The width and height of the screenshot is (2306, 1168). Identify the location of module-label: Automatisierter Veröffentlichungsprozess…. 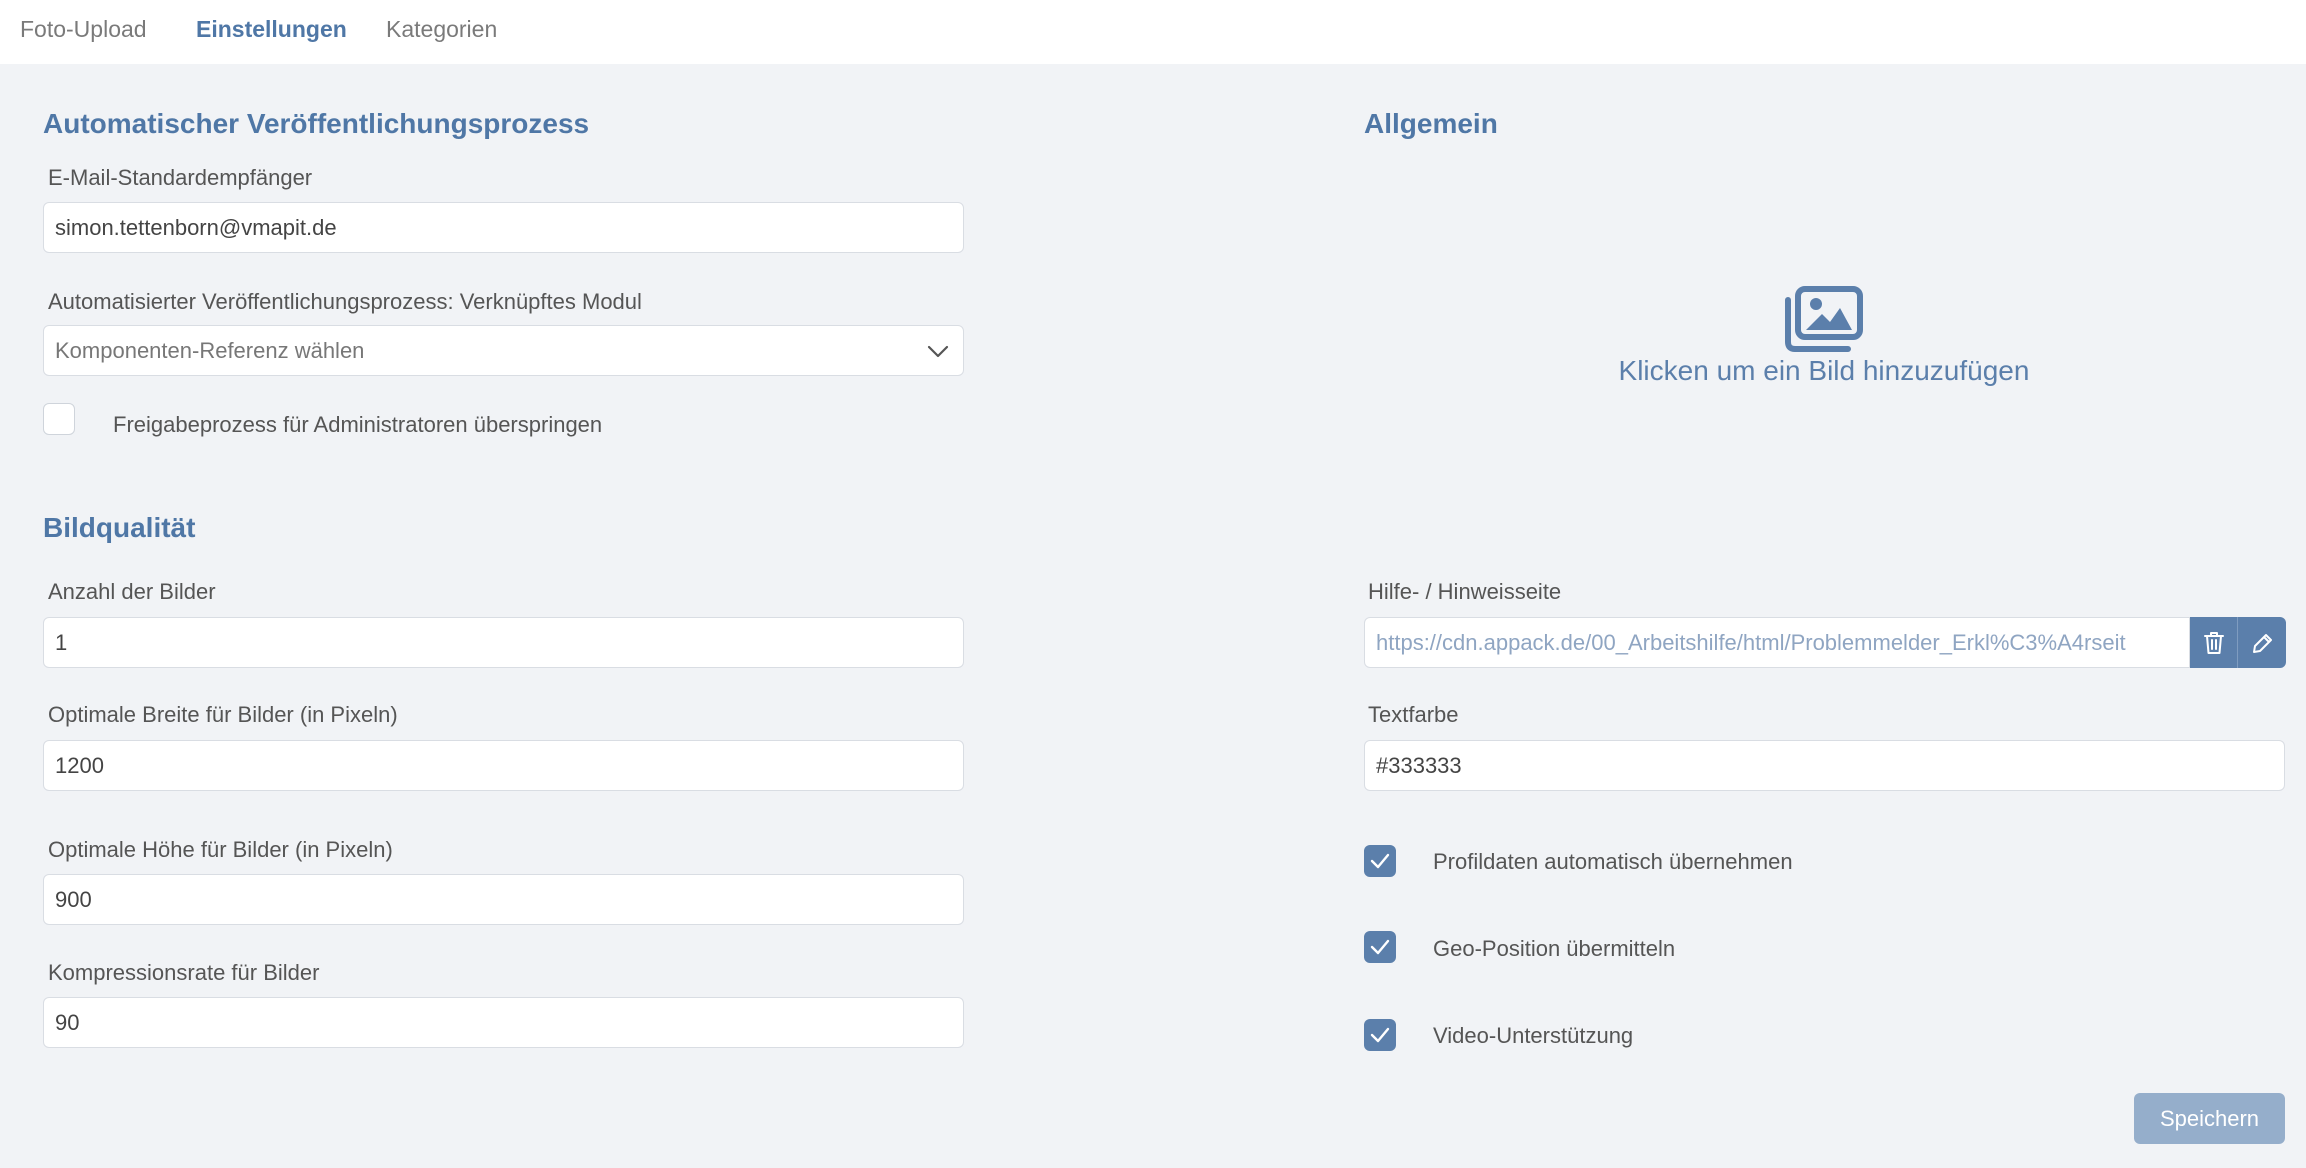
(345, 301).